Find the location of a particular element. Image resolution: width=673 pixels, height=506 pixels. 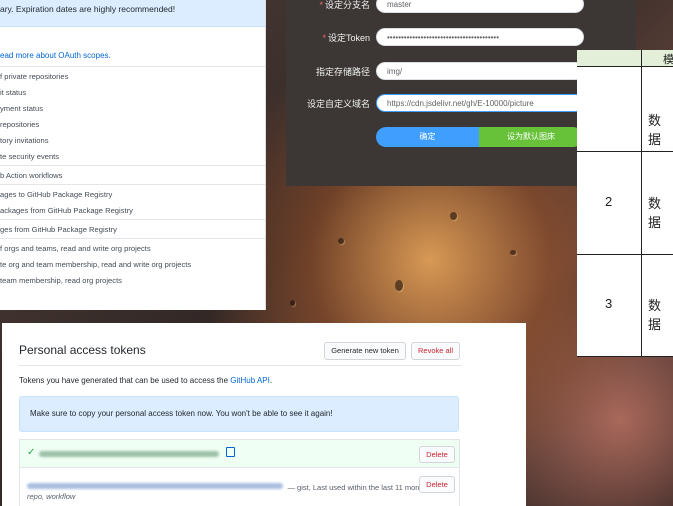

token-value-blurred is located at coordinates (129, 454).